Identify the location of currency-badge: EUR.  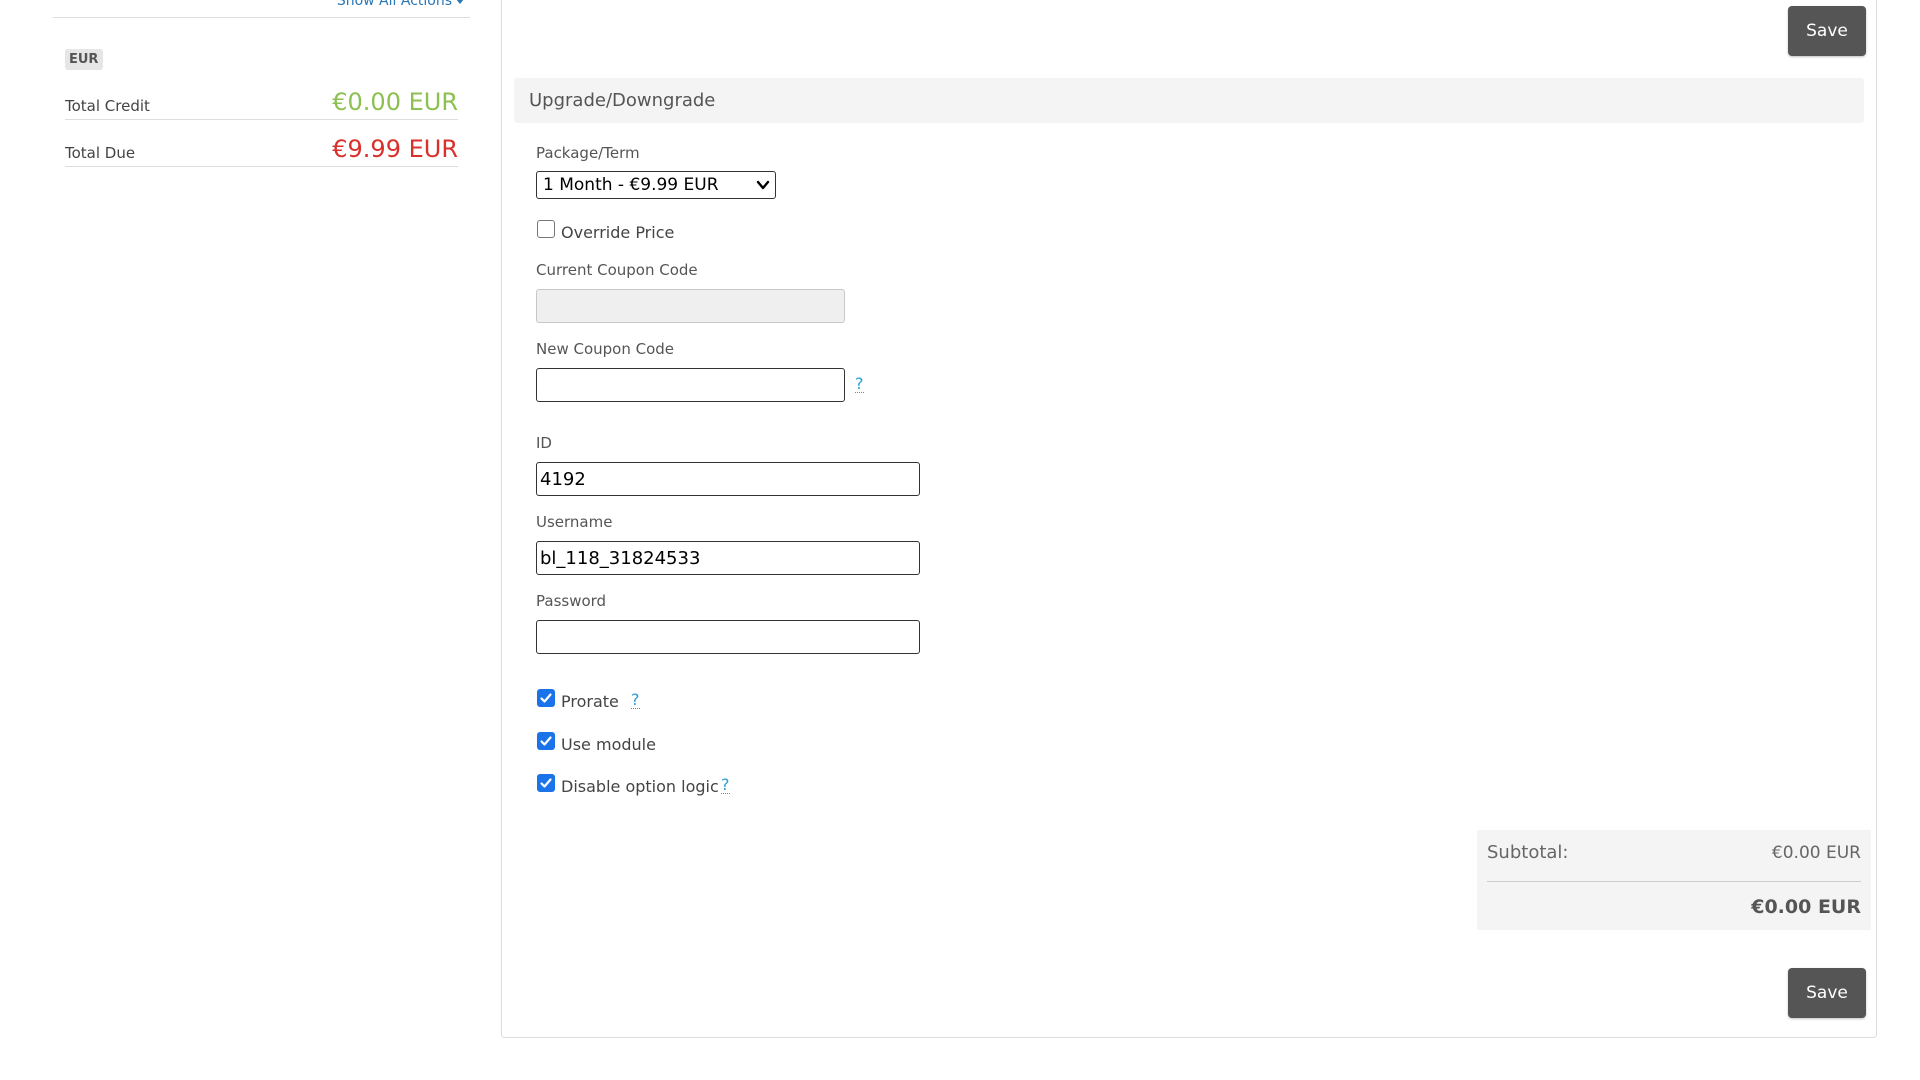
(84, 59).